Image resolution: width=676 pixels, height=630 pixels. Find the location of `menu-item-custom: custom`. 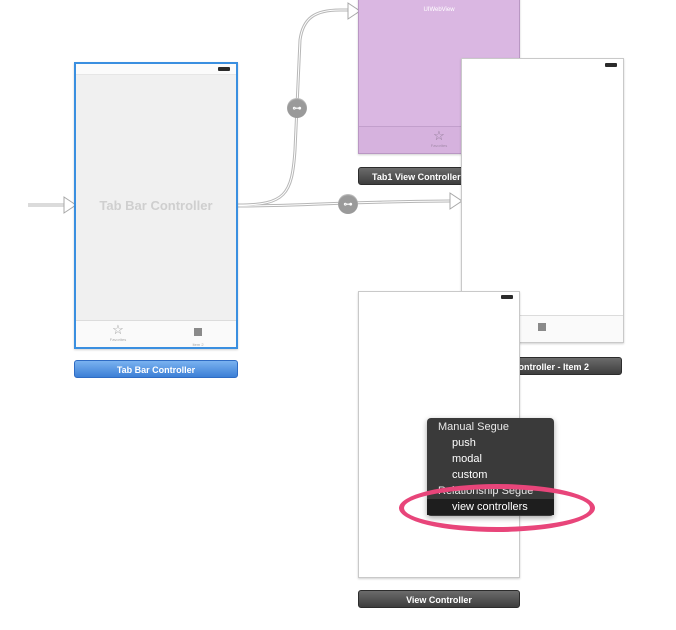

menu-item-custom: custom is located at coordinates (490, 475).